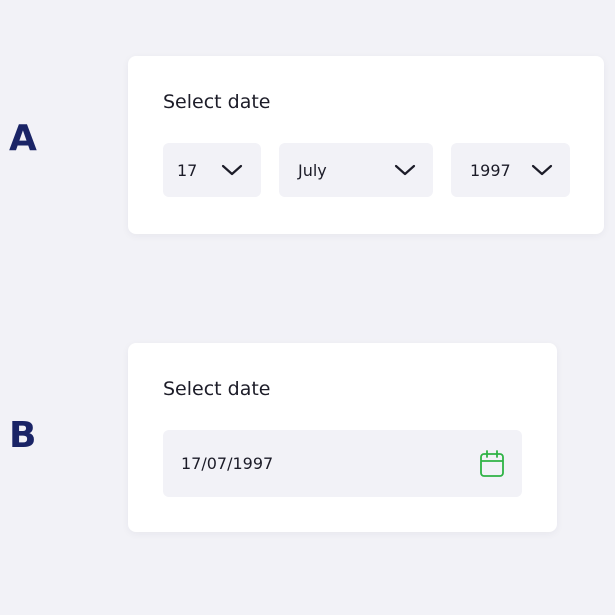  I want to click on year-select: 1997, so click(510, 170).